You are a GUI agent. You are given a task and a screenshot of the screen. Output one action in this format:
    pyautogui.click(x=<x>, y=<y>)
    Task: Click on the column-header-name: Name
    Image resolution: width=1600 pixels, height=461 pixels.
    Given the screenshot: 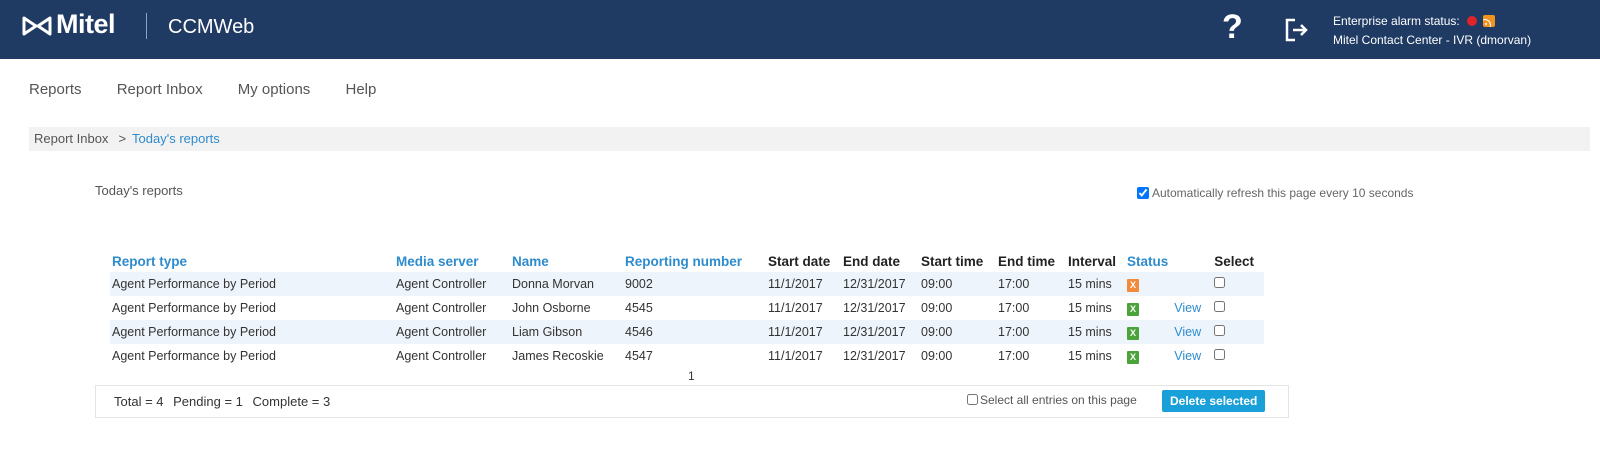 What is the action you would take?
    pyautogui.click(x=566, y=261)
    